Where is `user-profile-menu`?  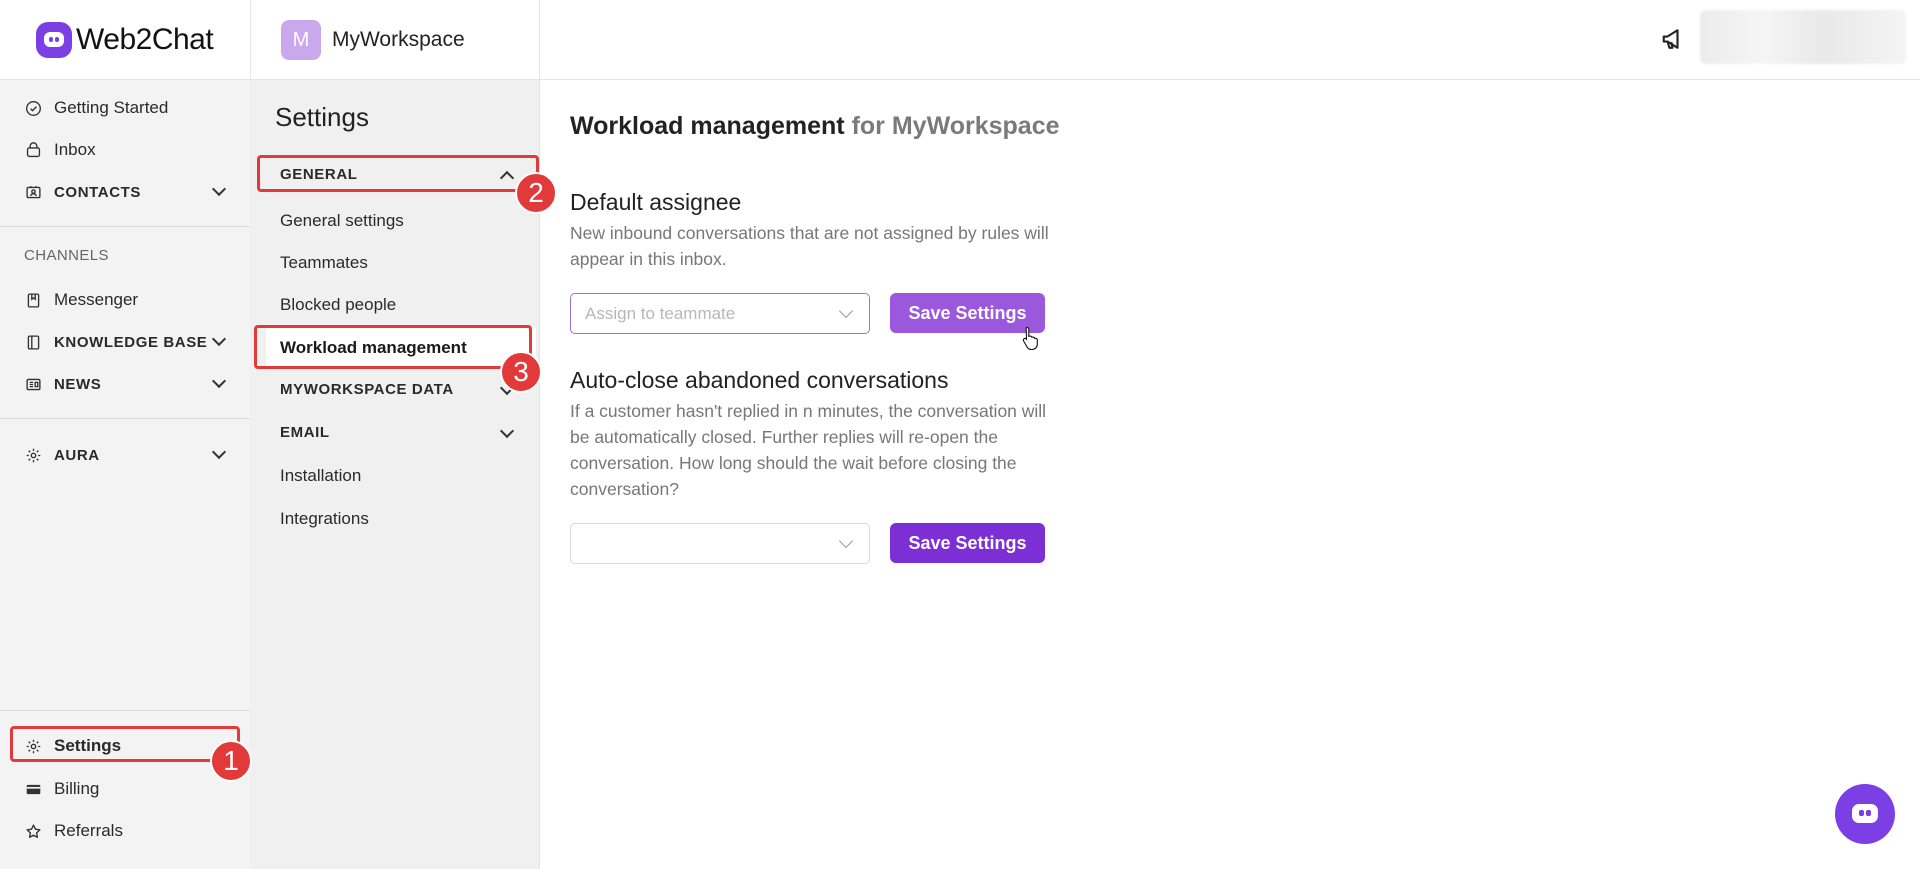
user-profile-menu is located at coordinates (1803, 37).